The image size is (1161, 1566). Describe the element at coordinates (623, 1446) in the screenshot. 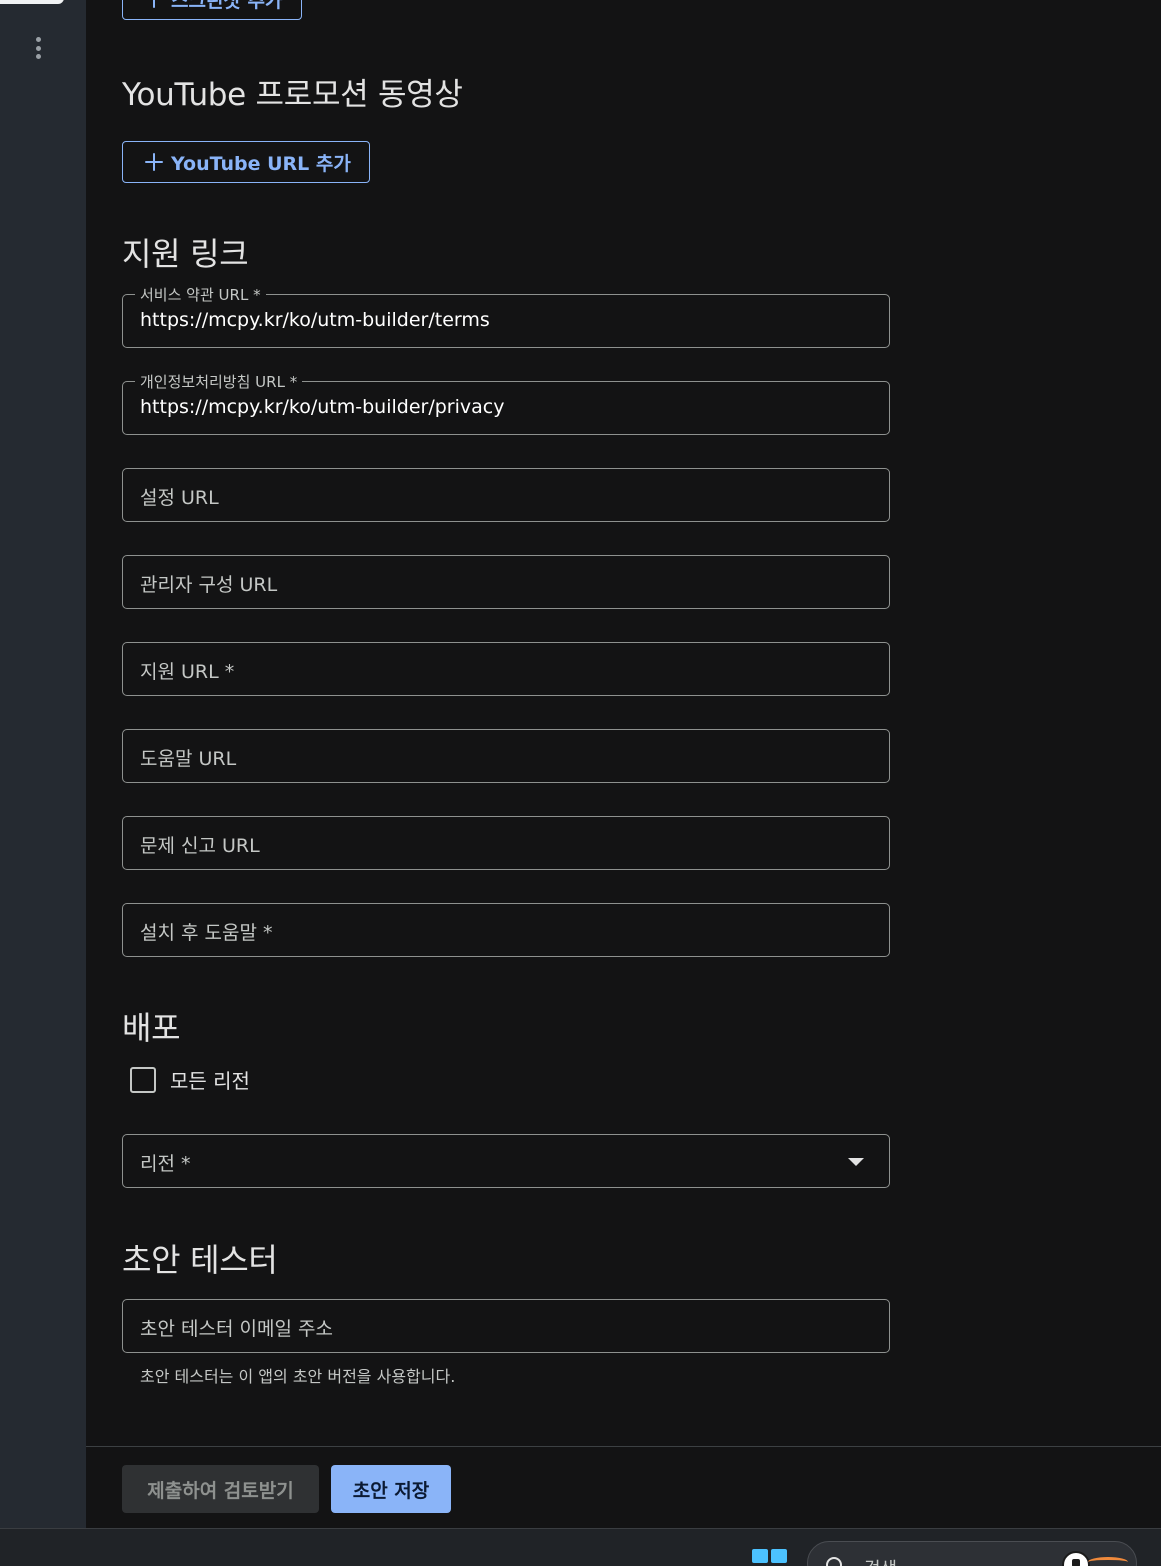

I see `footer-divider` at that location.